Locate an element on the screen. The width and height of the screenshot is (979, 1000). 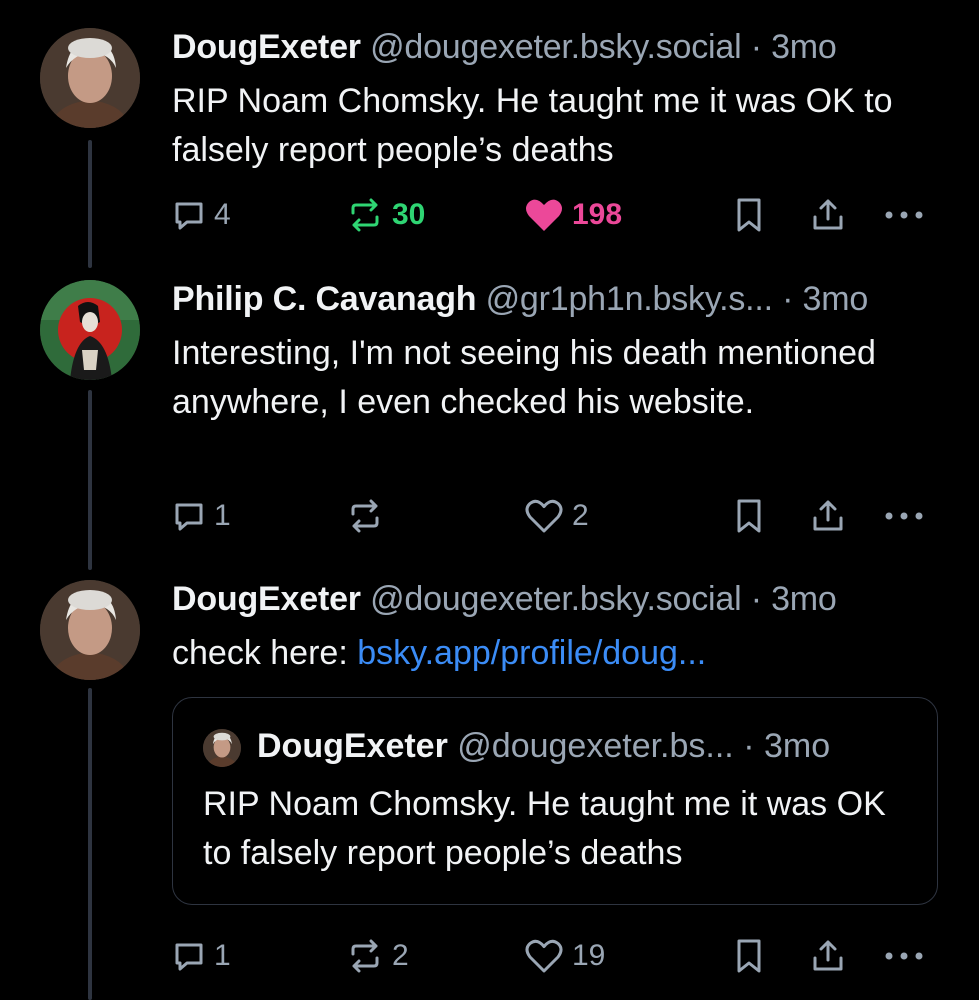
repost-count: 30 is located at coordinates (409, 214).